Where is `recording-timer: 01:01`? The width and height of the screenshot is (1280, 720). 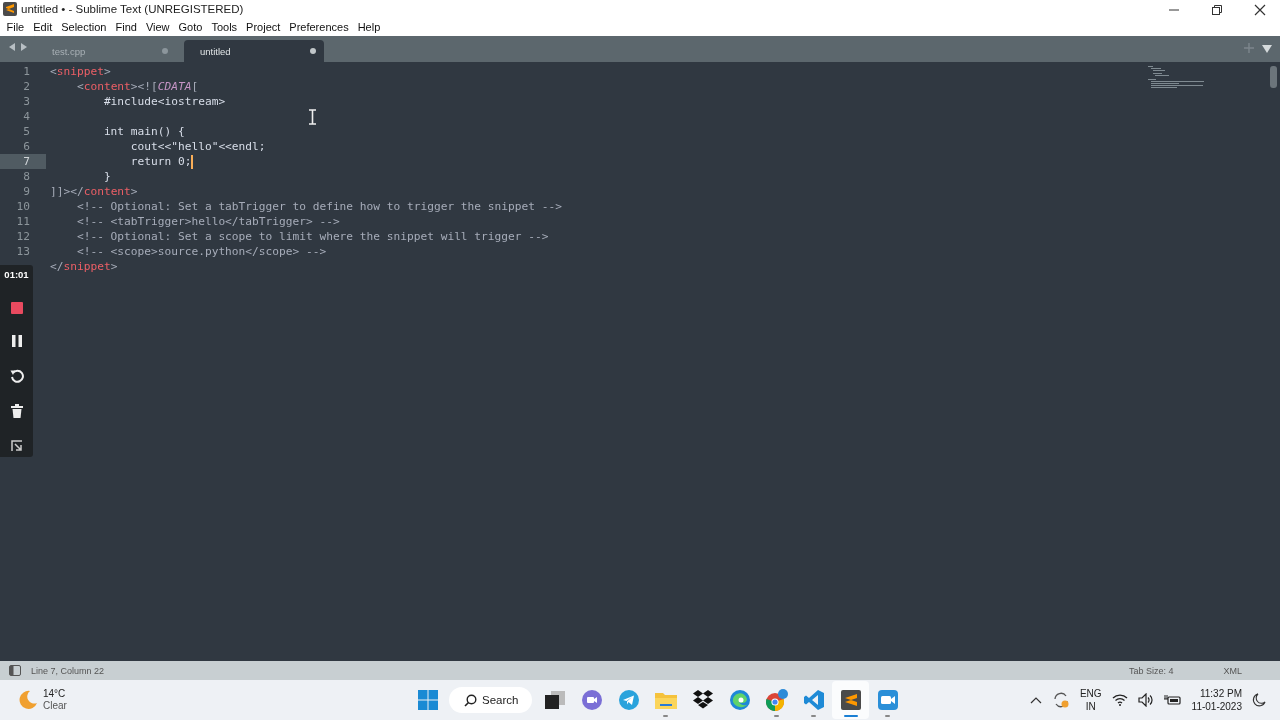
recording-timer: 01:01 is located at coordinates (16, 274).